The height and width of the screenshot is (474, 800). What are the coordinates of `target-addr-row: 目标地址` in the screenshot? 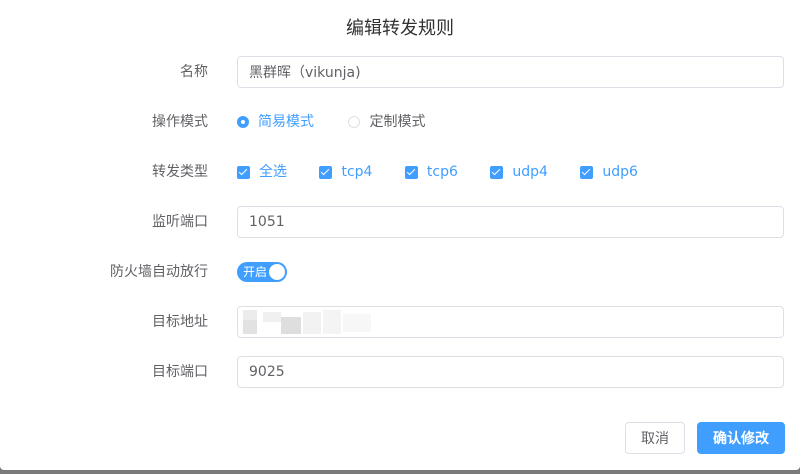 It's located at (392, 322).